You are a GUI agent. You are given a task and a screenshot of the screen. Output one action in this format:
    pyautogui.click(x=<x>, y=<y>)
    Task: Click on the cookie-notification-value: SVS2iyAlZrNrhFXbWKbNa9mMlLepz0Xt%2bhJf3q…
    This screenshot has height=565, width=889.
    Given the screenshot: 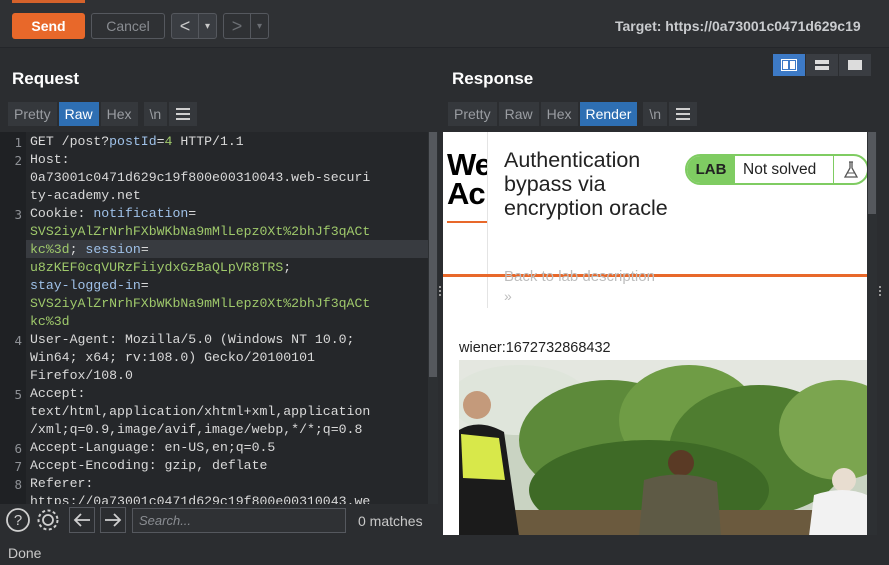 What is the action you would take?
    pyautogui.click(x=200, y=231)
    